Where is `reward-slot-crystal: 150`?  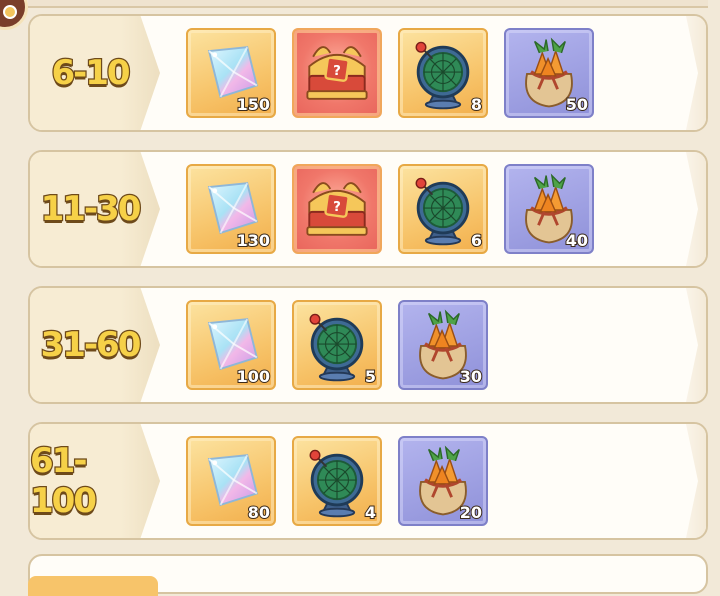 reward-slot-crystal: 150 is located at coordinates (231, 73).